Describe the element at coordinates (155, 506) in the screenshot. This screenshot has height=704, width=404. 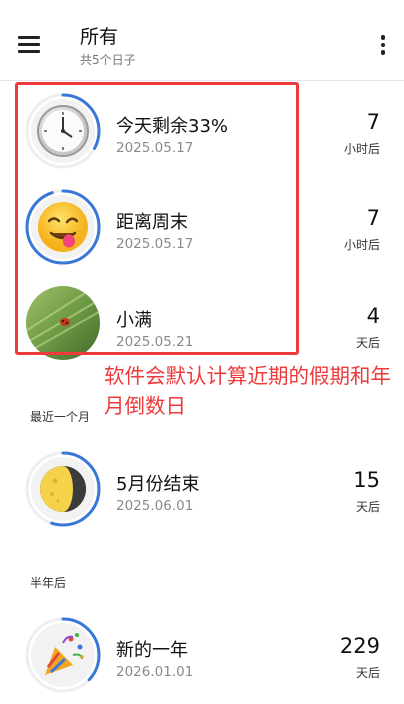
I see `item-date: 2025.06.01` at that location.